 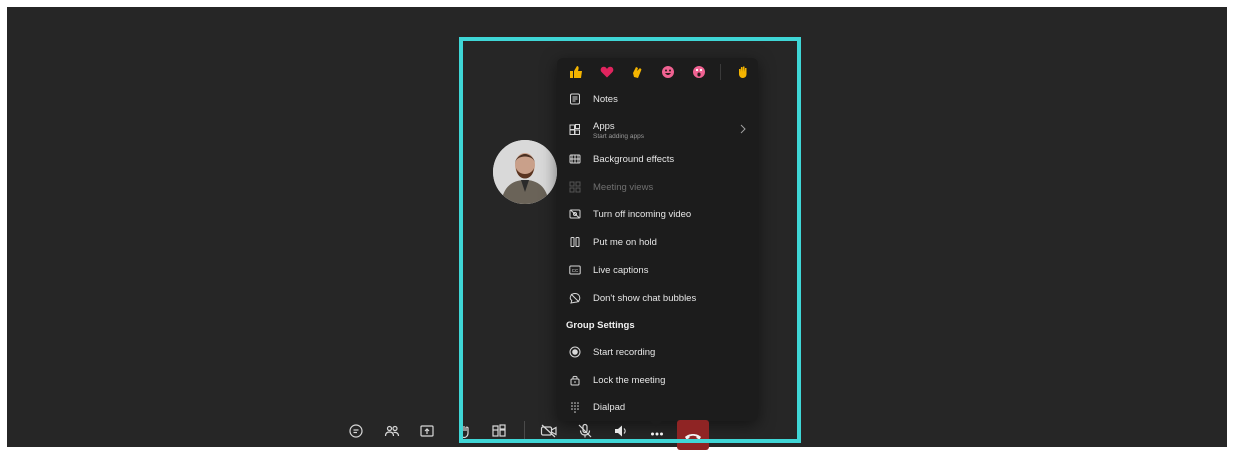 I want to click on raise-hand-button, so click(x=464, y=431).